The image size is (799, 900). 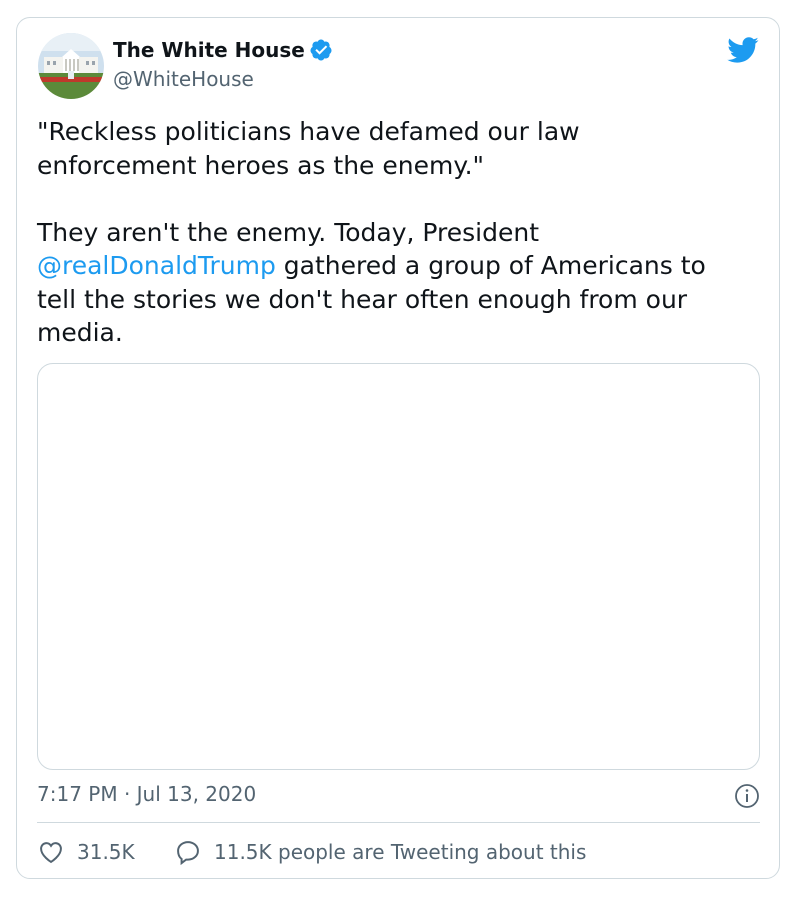 What do you see at coordinates (156, 265) in the screenshot?
I see `mention-link: @realDonaldTrump` at bounding box center [156, 265].